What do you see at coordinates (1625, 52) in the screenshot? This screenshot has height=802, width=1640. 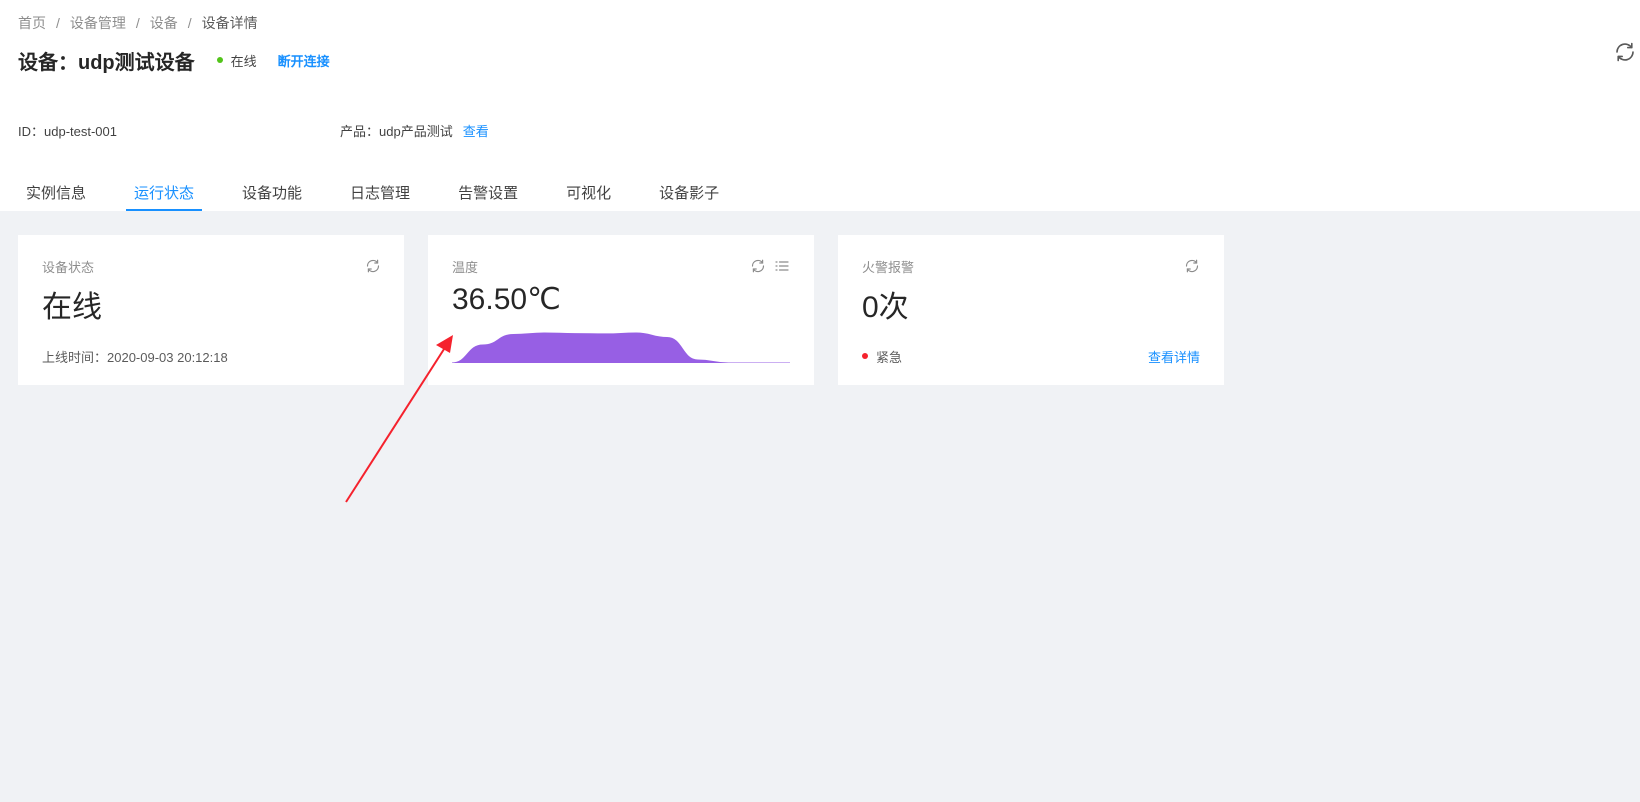 I see `page-refresh-icon` at bounding box center [1625, 52].